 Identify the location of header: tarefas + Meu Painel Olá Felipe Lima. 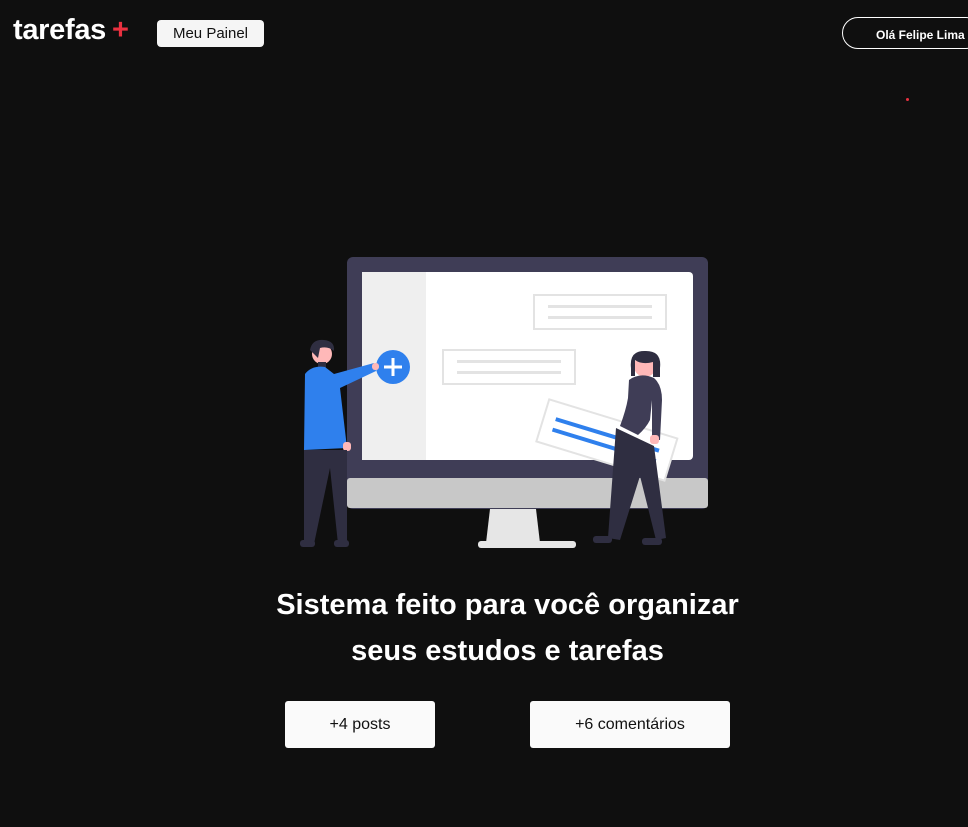
(484, 35).